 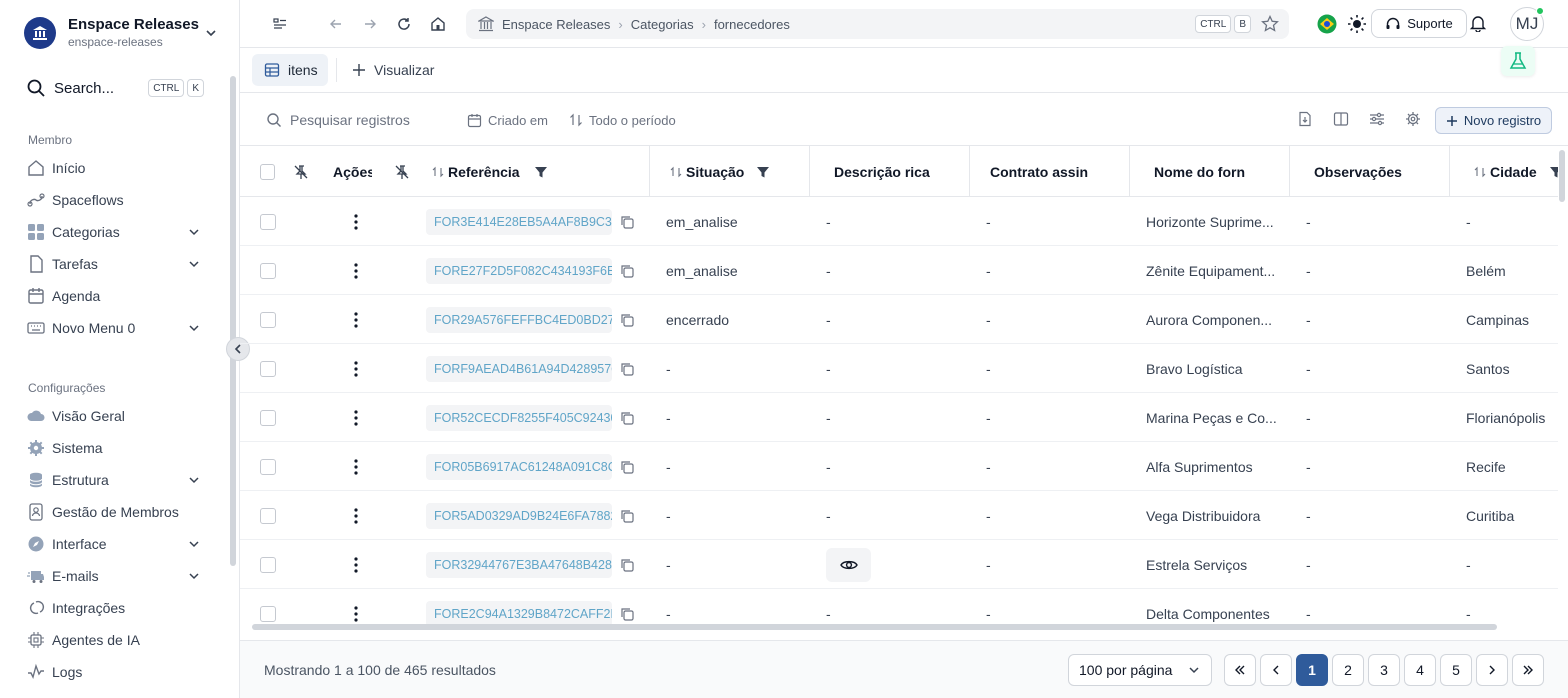 I want to click on sidebar-item-estrutura: Estrutura, so click(x=115, y=480).